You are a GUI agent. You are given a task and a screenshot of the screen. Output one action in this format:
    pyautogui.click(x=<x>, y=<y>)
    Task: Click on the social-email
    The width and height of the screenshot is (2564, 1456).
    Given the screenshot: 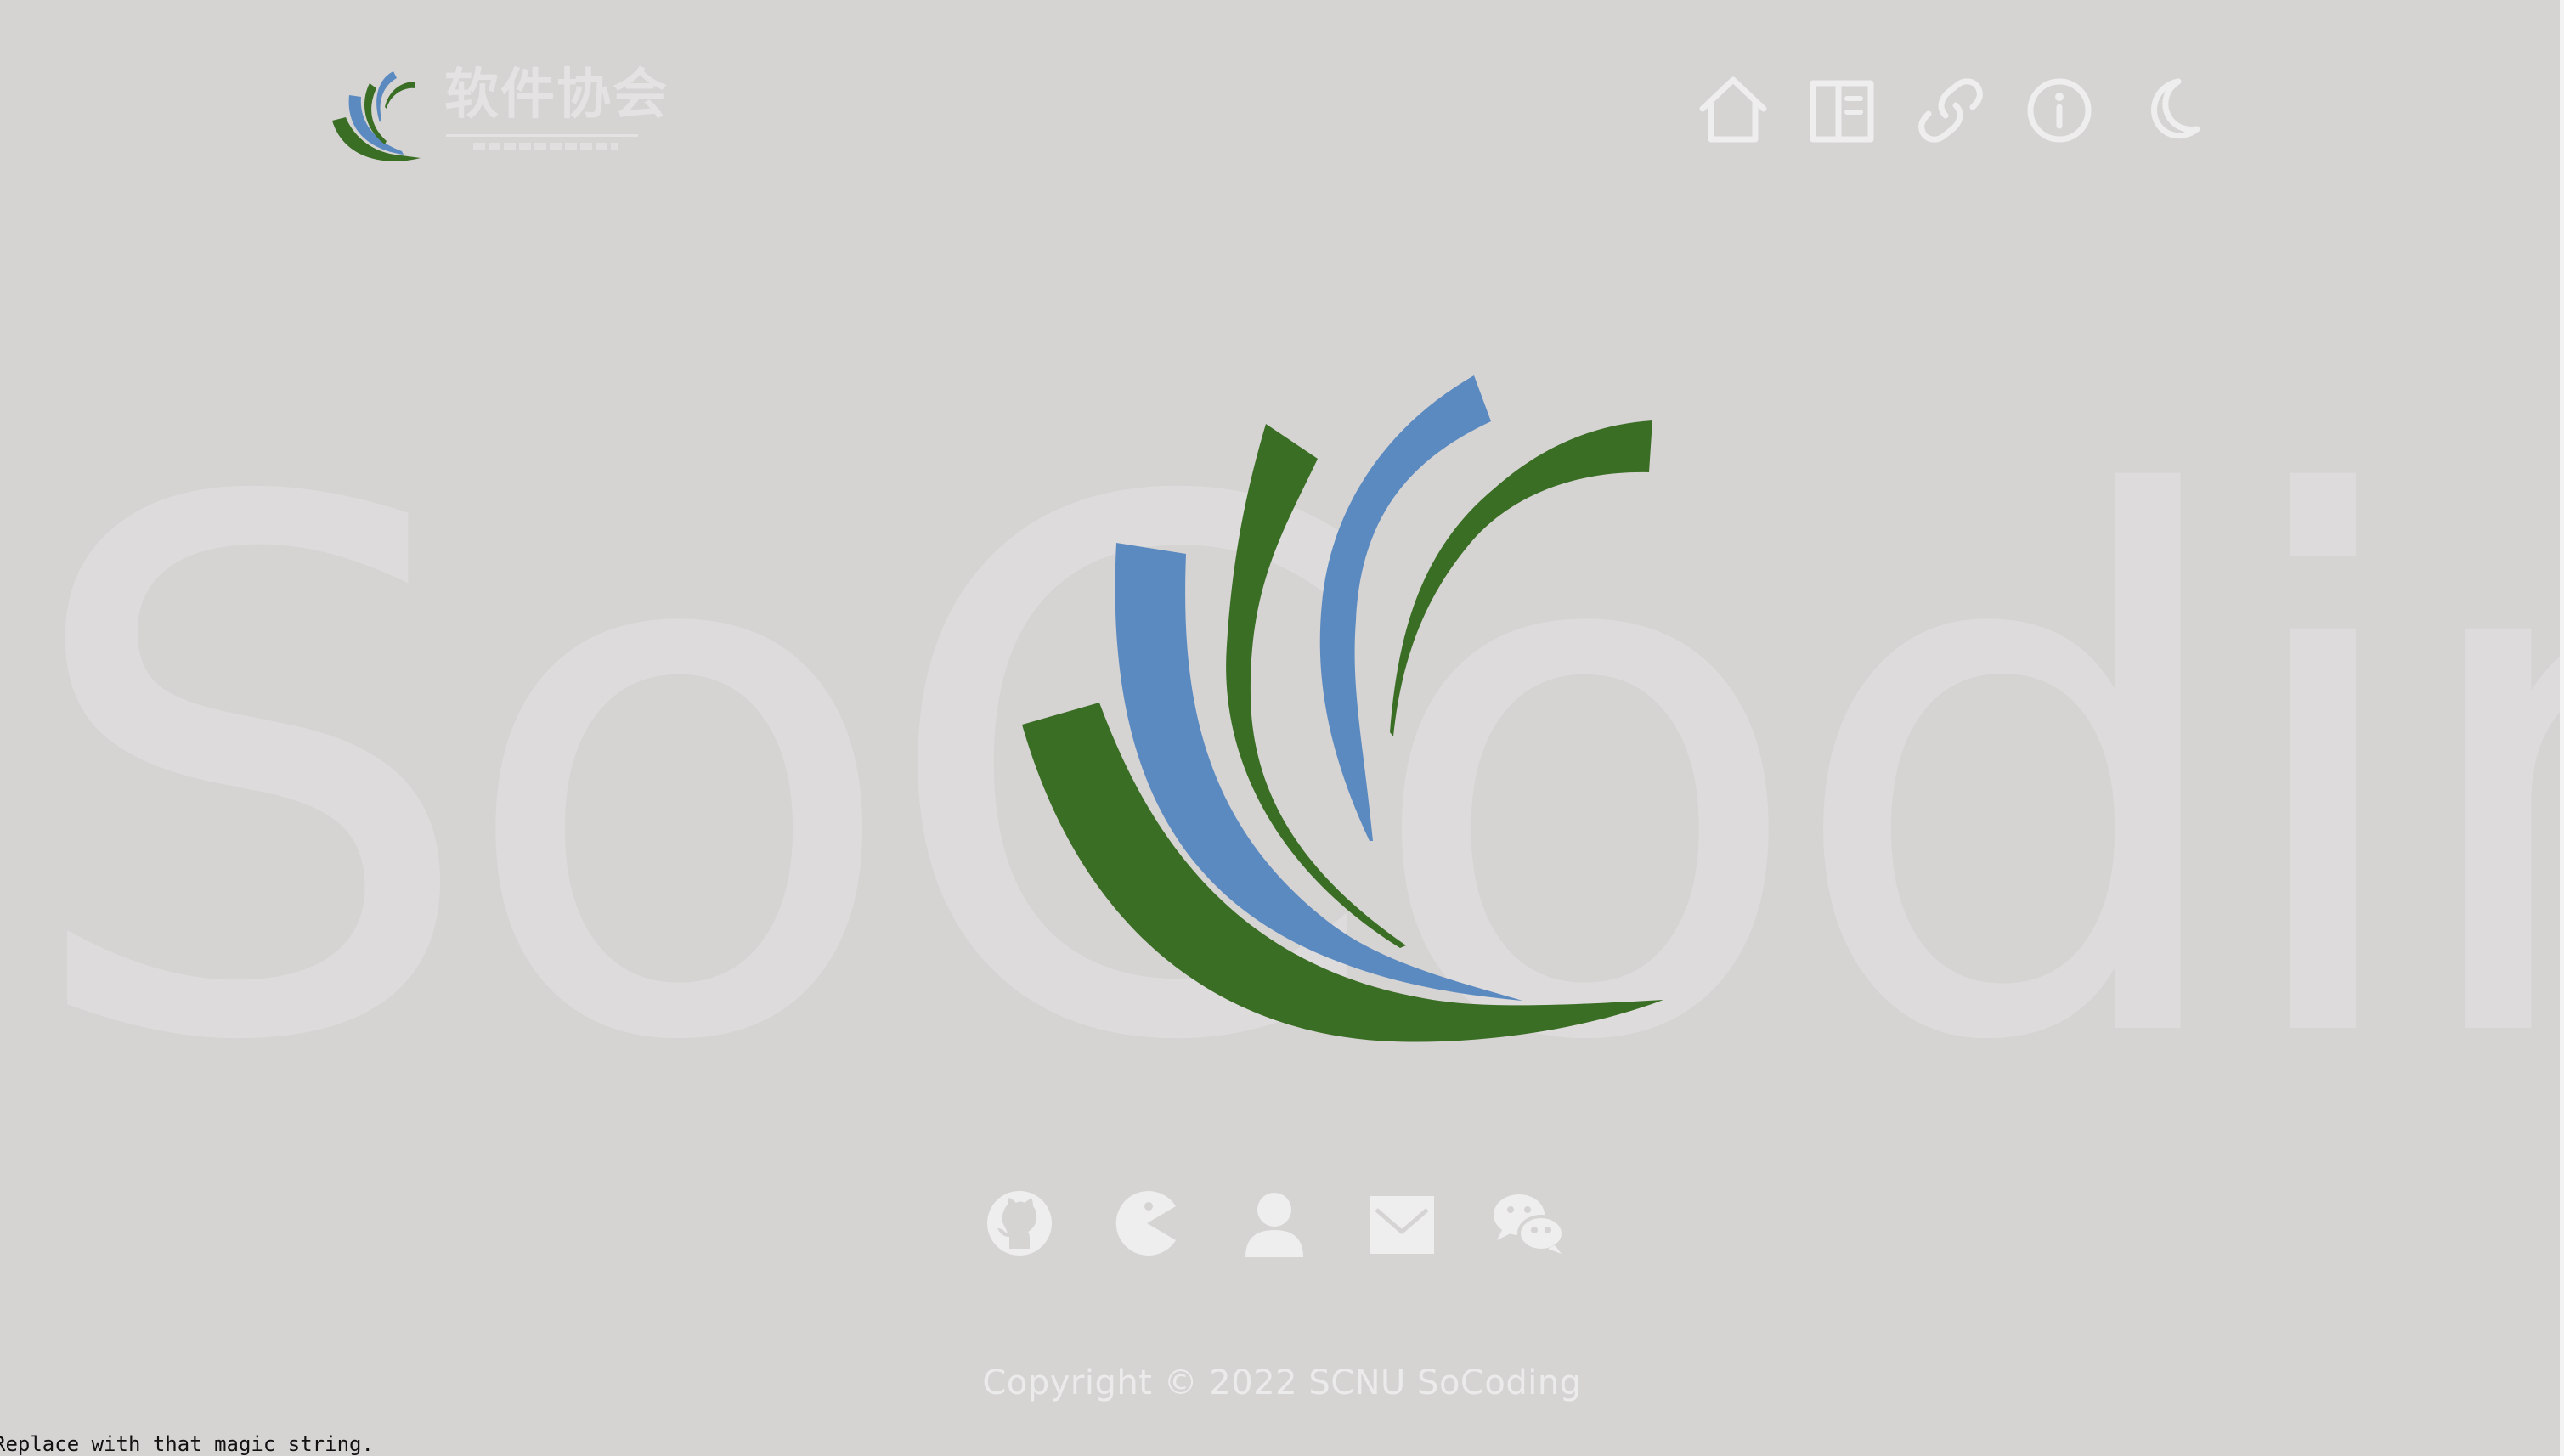 What is the action you would take?
    pyautogui.click(x=1401, y=1223)
    